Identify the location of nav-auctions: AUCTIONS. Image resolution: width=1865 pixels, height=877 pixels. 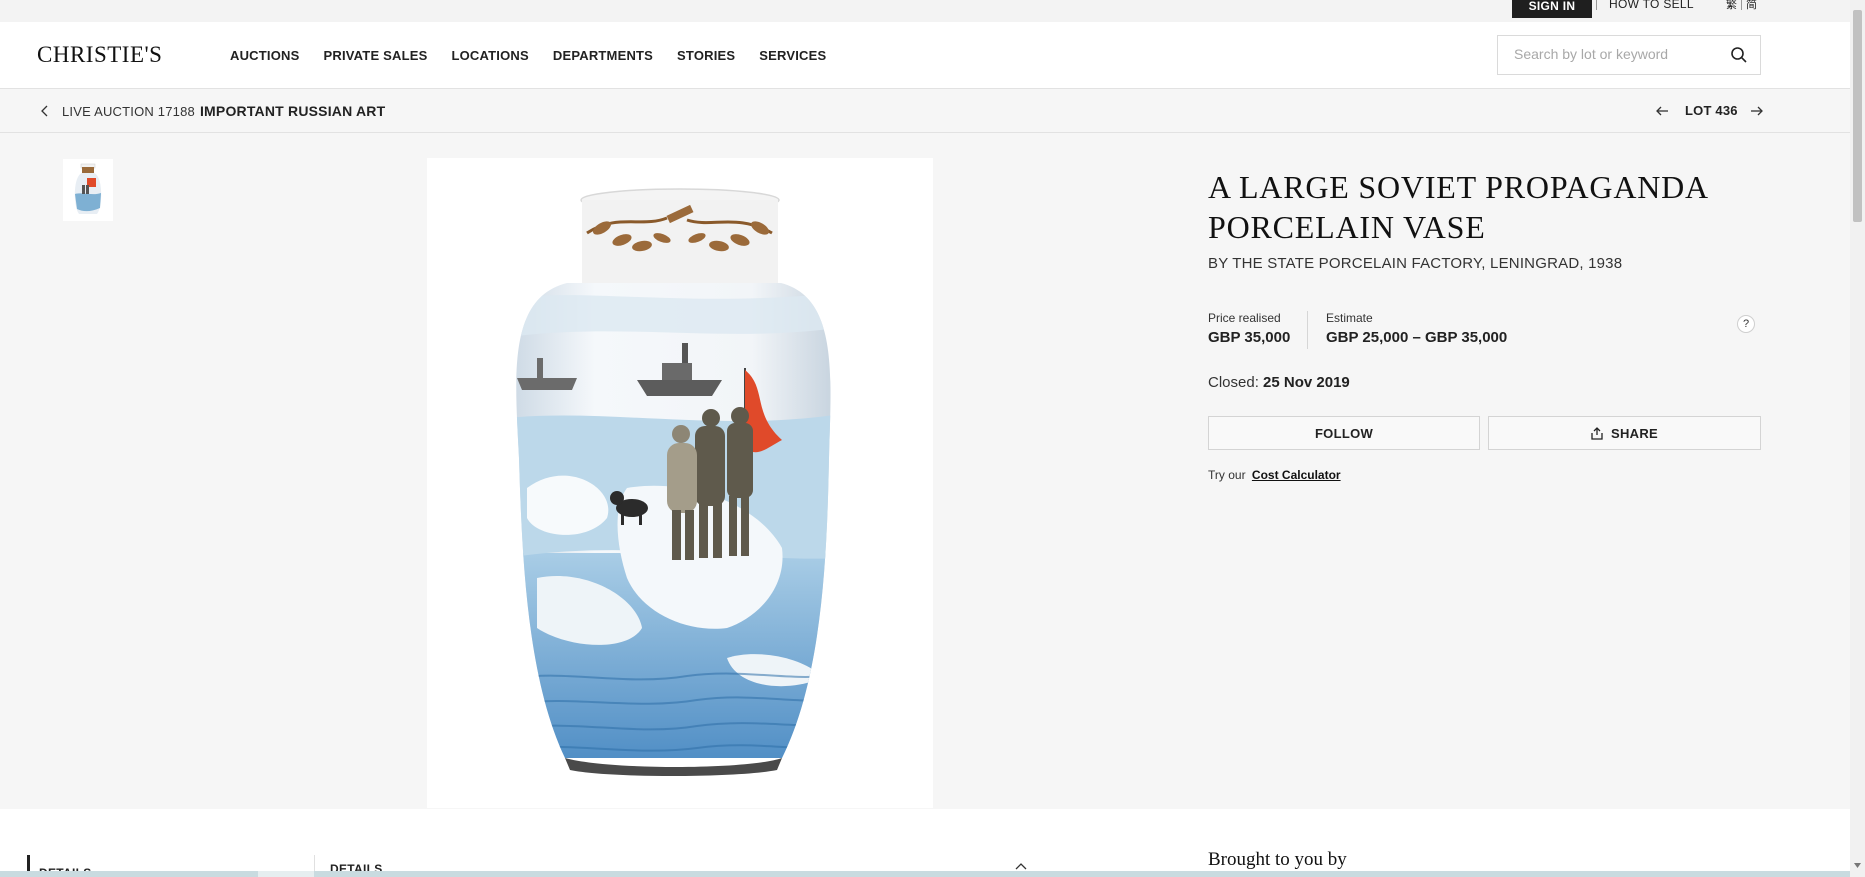
(265, 55).